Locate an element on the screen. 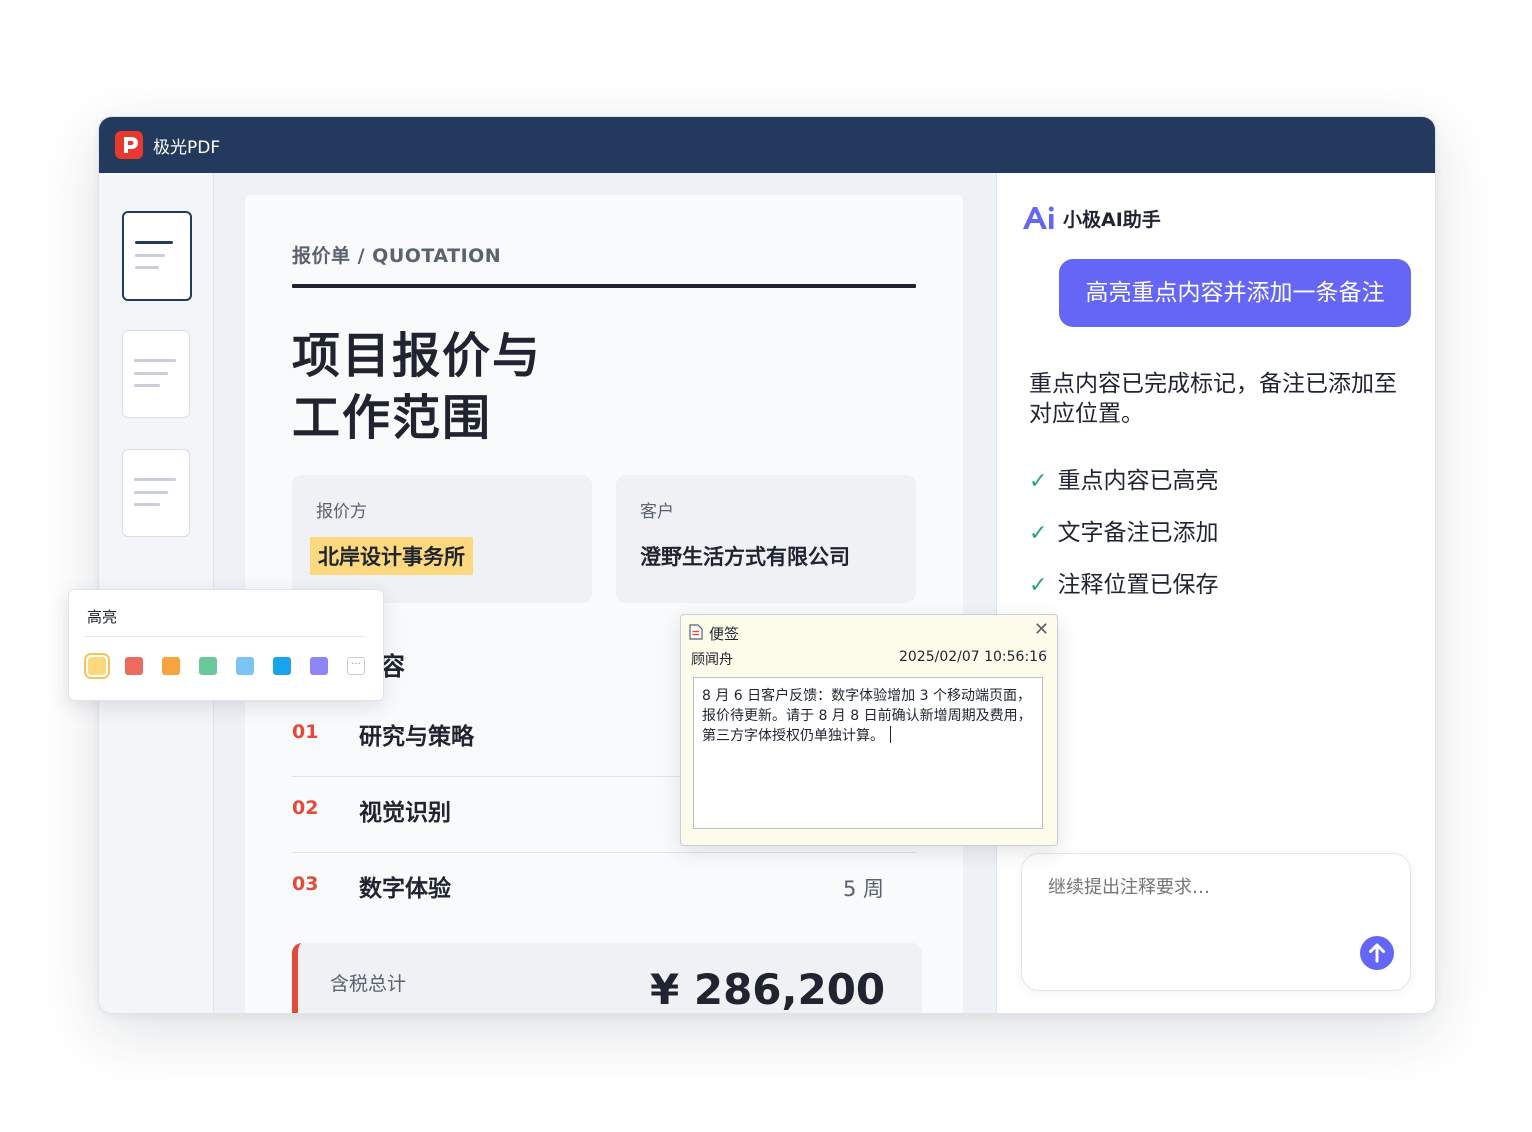  total-value: ¥ 286,200 is located at coordinates (768, 989).